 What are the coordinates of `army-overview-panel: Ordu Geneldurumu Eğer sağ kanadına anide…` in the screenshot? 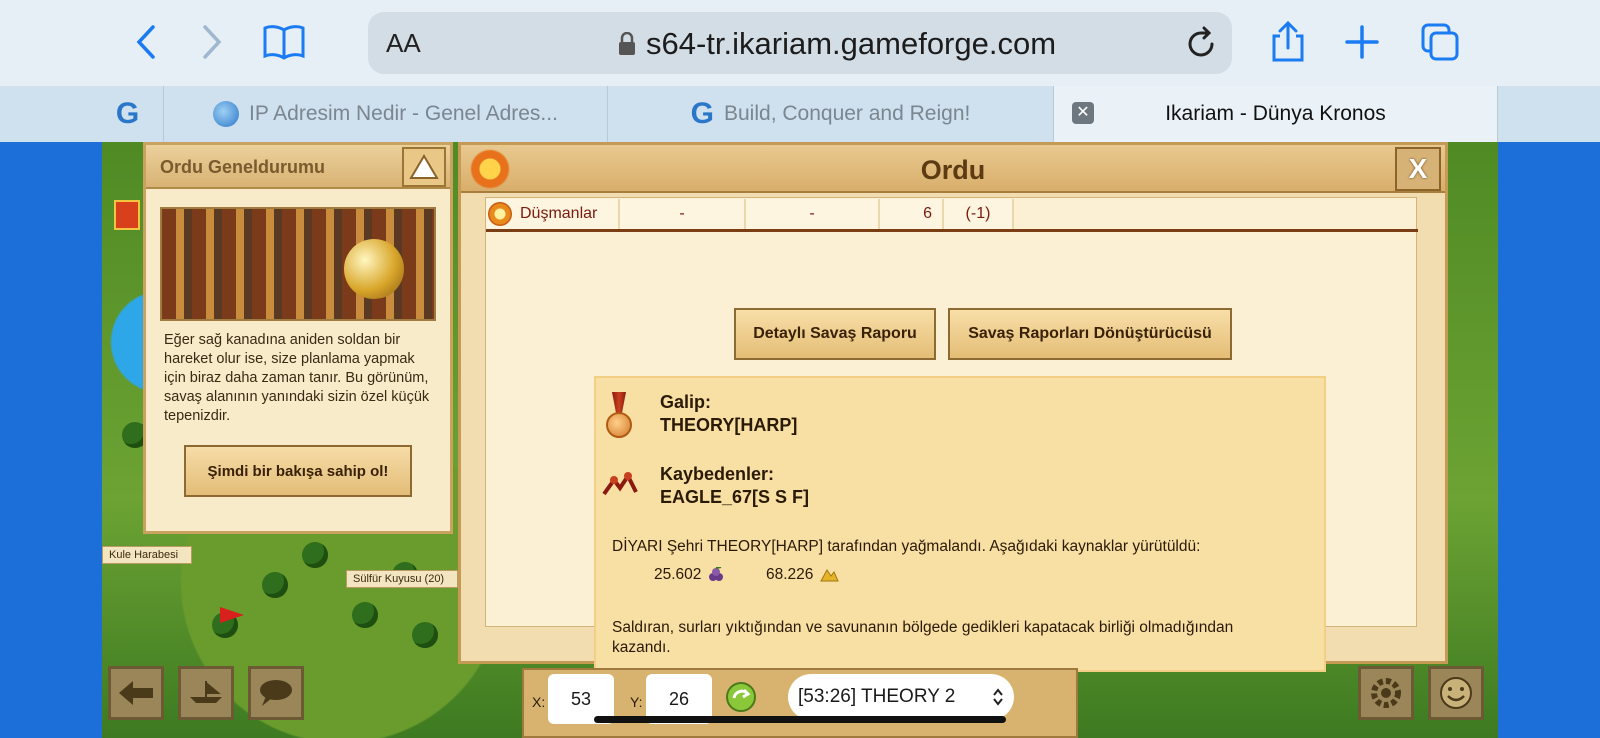 It's located at (298, 338).